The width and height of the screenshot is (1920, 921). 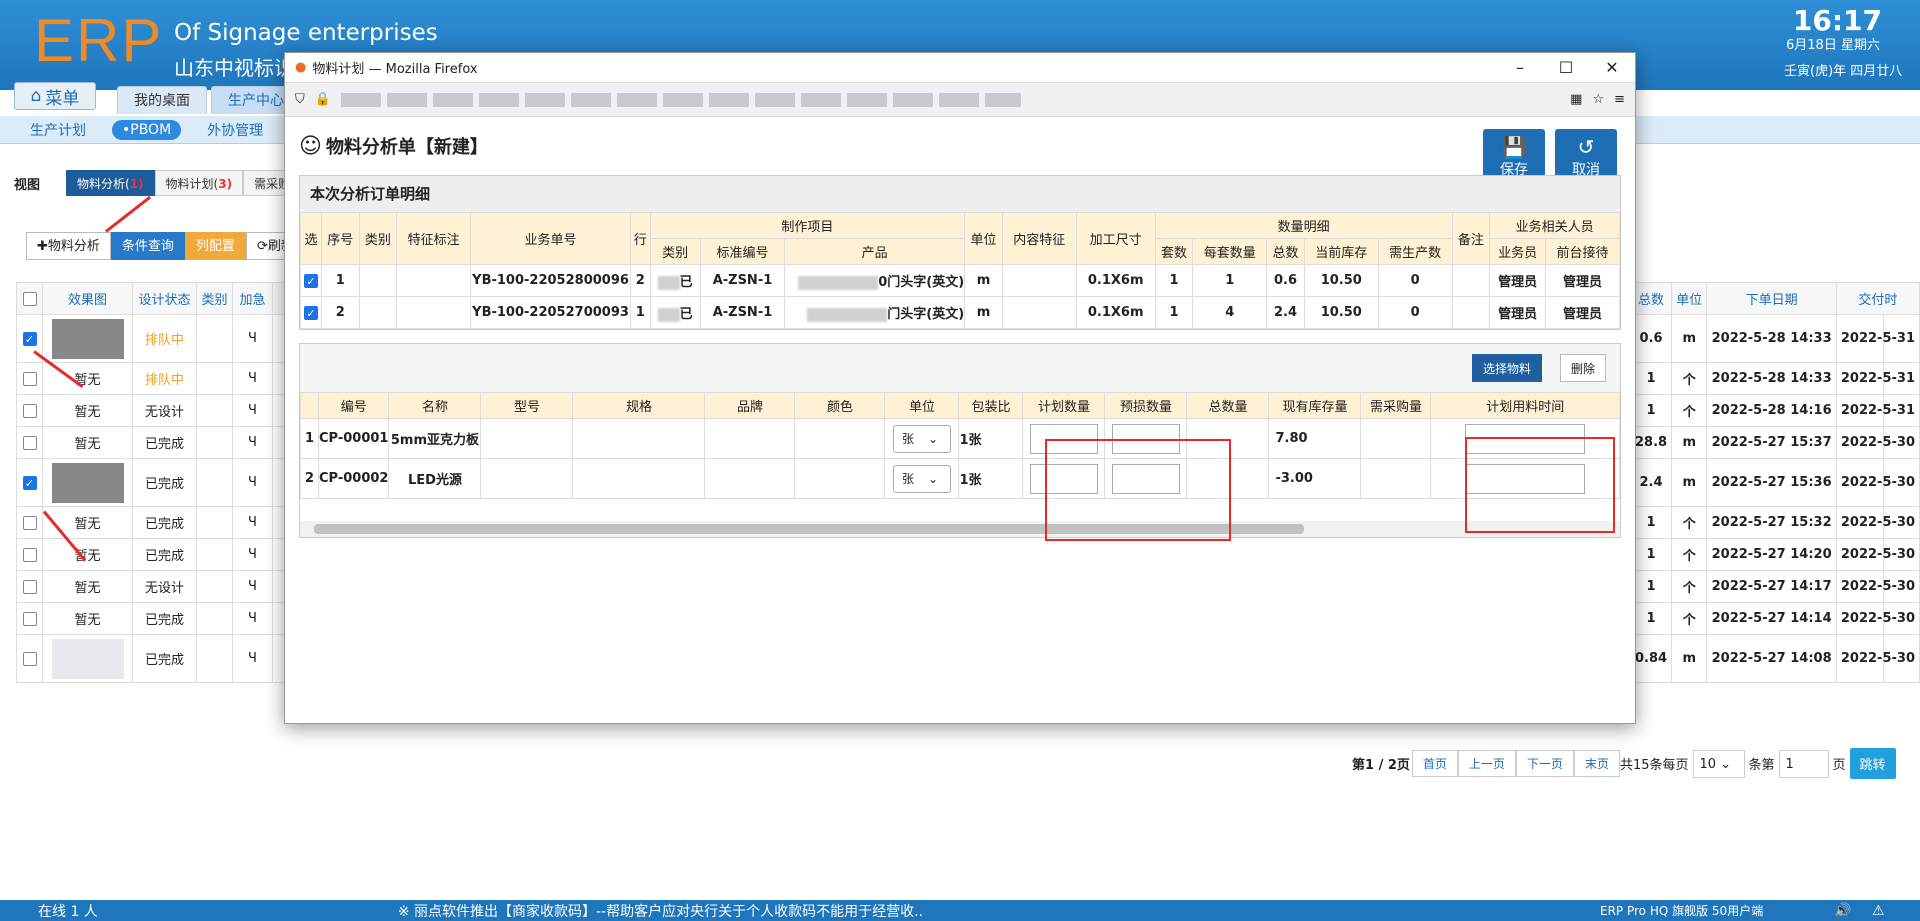 What do you see at coordinates (1115, 312) in the screenshot?
I see `order-size: 0.1X6m` at bounding box center [1115, 312].